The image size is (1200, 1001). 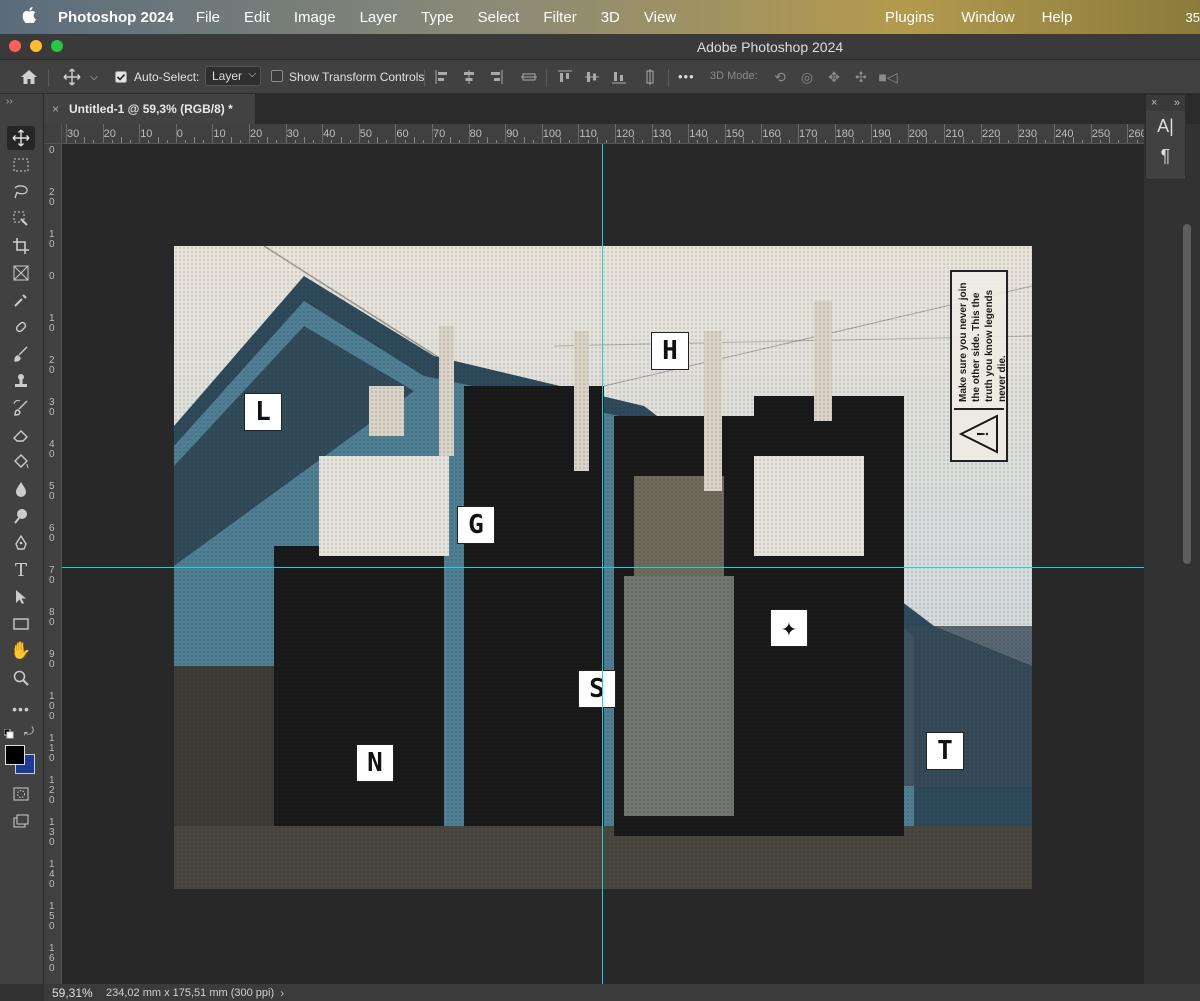 What do you see at coordinates (1057, 17) in the screenshot?
I see `menu-help: Help` at bounding box center [1057, 17].